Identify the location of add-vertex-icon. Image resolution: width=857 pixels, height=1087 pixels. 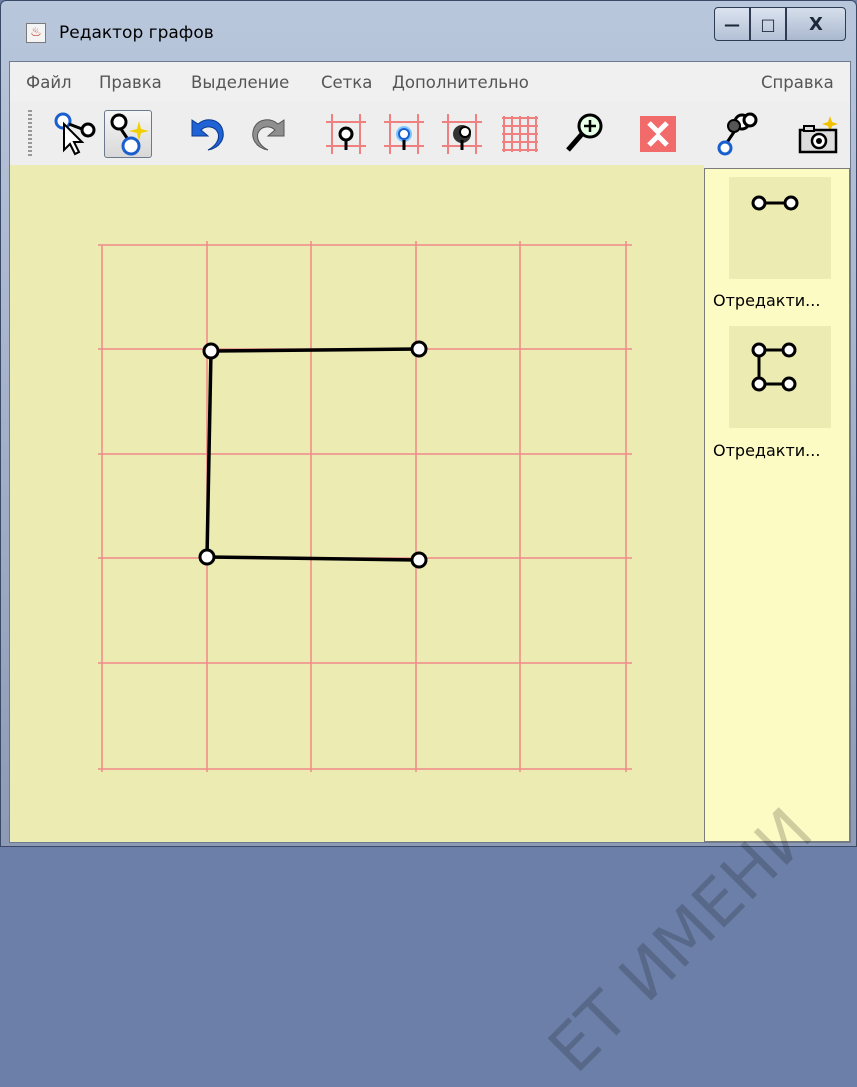
(129, 134).